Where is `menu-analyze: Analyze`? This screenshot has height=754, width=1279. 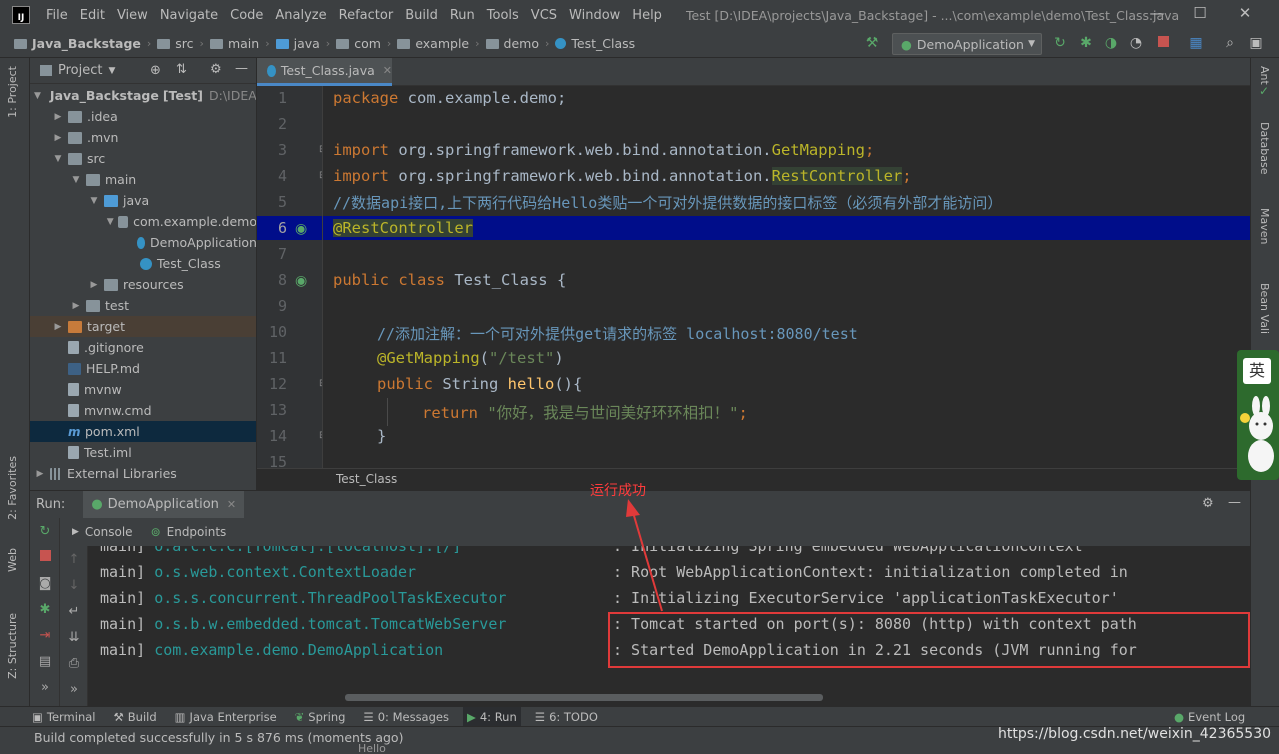
menu-analyze: Analyze is located at coordinates (300, 15).